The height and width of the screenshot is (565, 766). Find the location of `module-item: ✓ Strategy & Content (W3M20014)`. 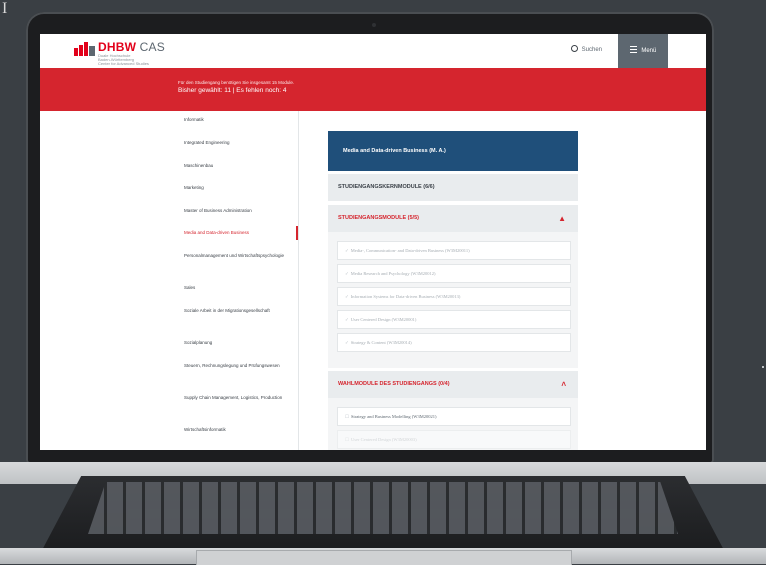

module-item: ✓ Strategy & Content (W3M20014) is located at coordinates (454, 342).